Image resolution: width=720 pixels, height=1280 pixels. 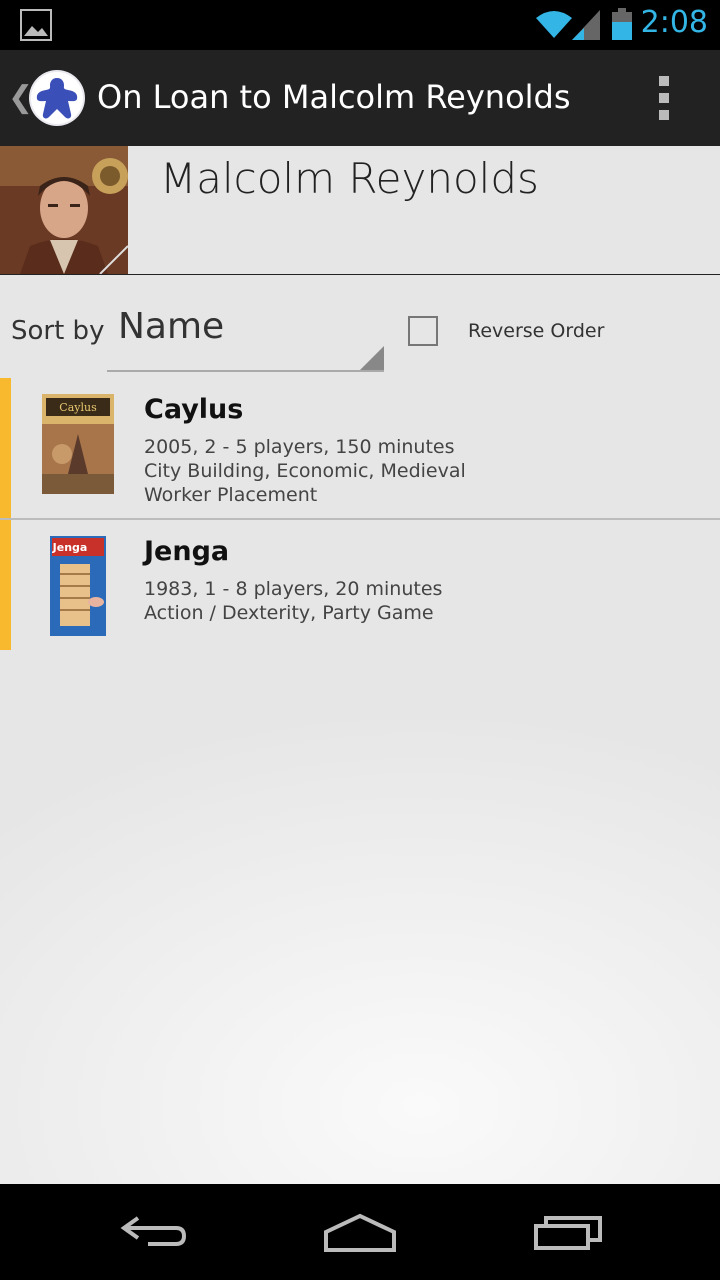 What do you see at coordinates (586, 25) in the screenshot?
I see `signal-icon` at bounding box center [586, 25].